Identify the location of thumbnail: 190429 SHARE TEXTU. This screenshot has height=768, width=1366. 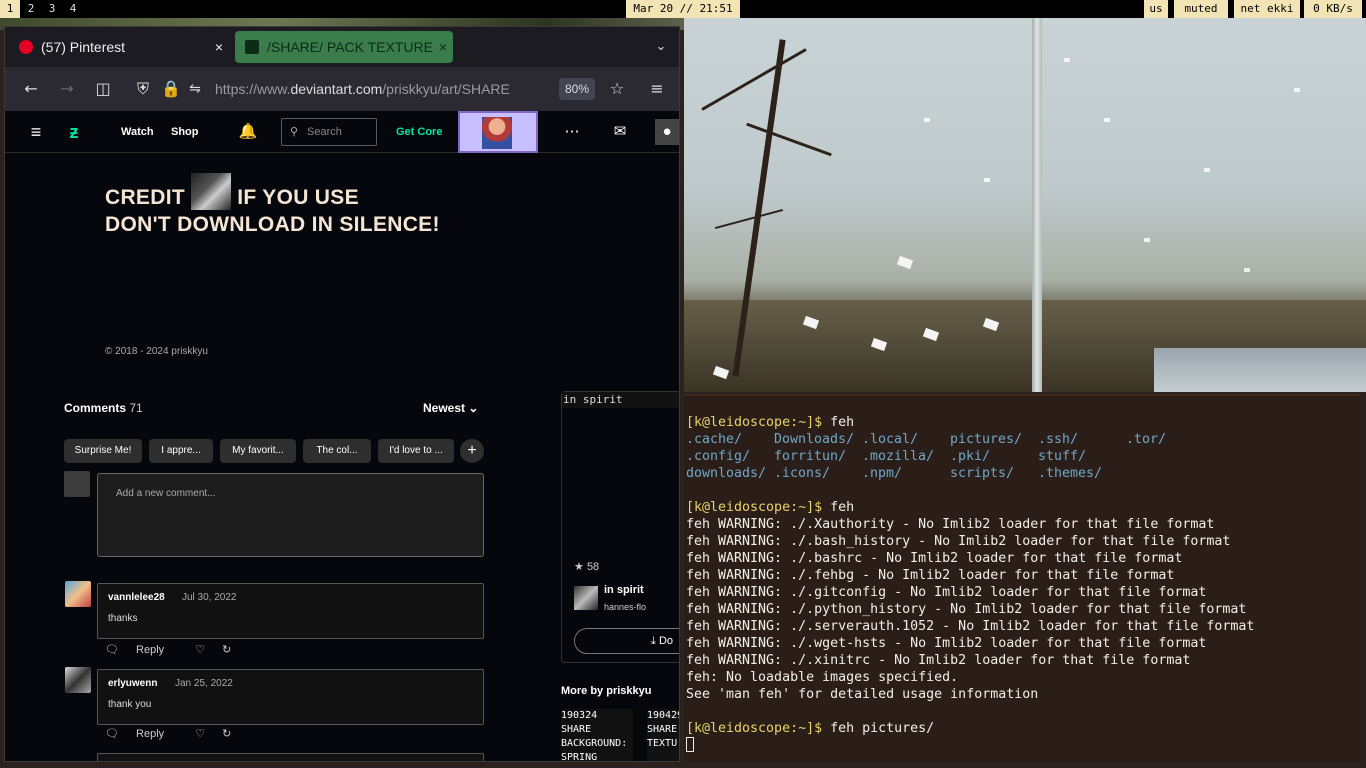
(663, 735).